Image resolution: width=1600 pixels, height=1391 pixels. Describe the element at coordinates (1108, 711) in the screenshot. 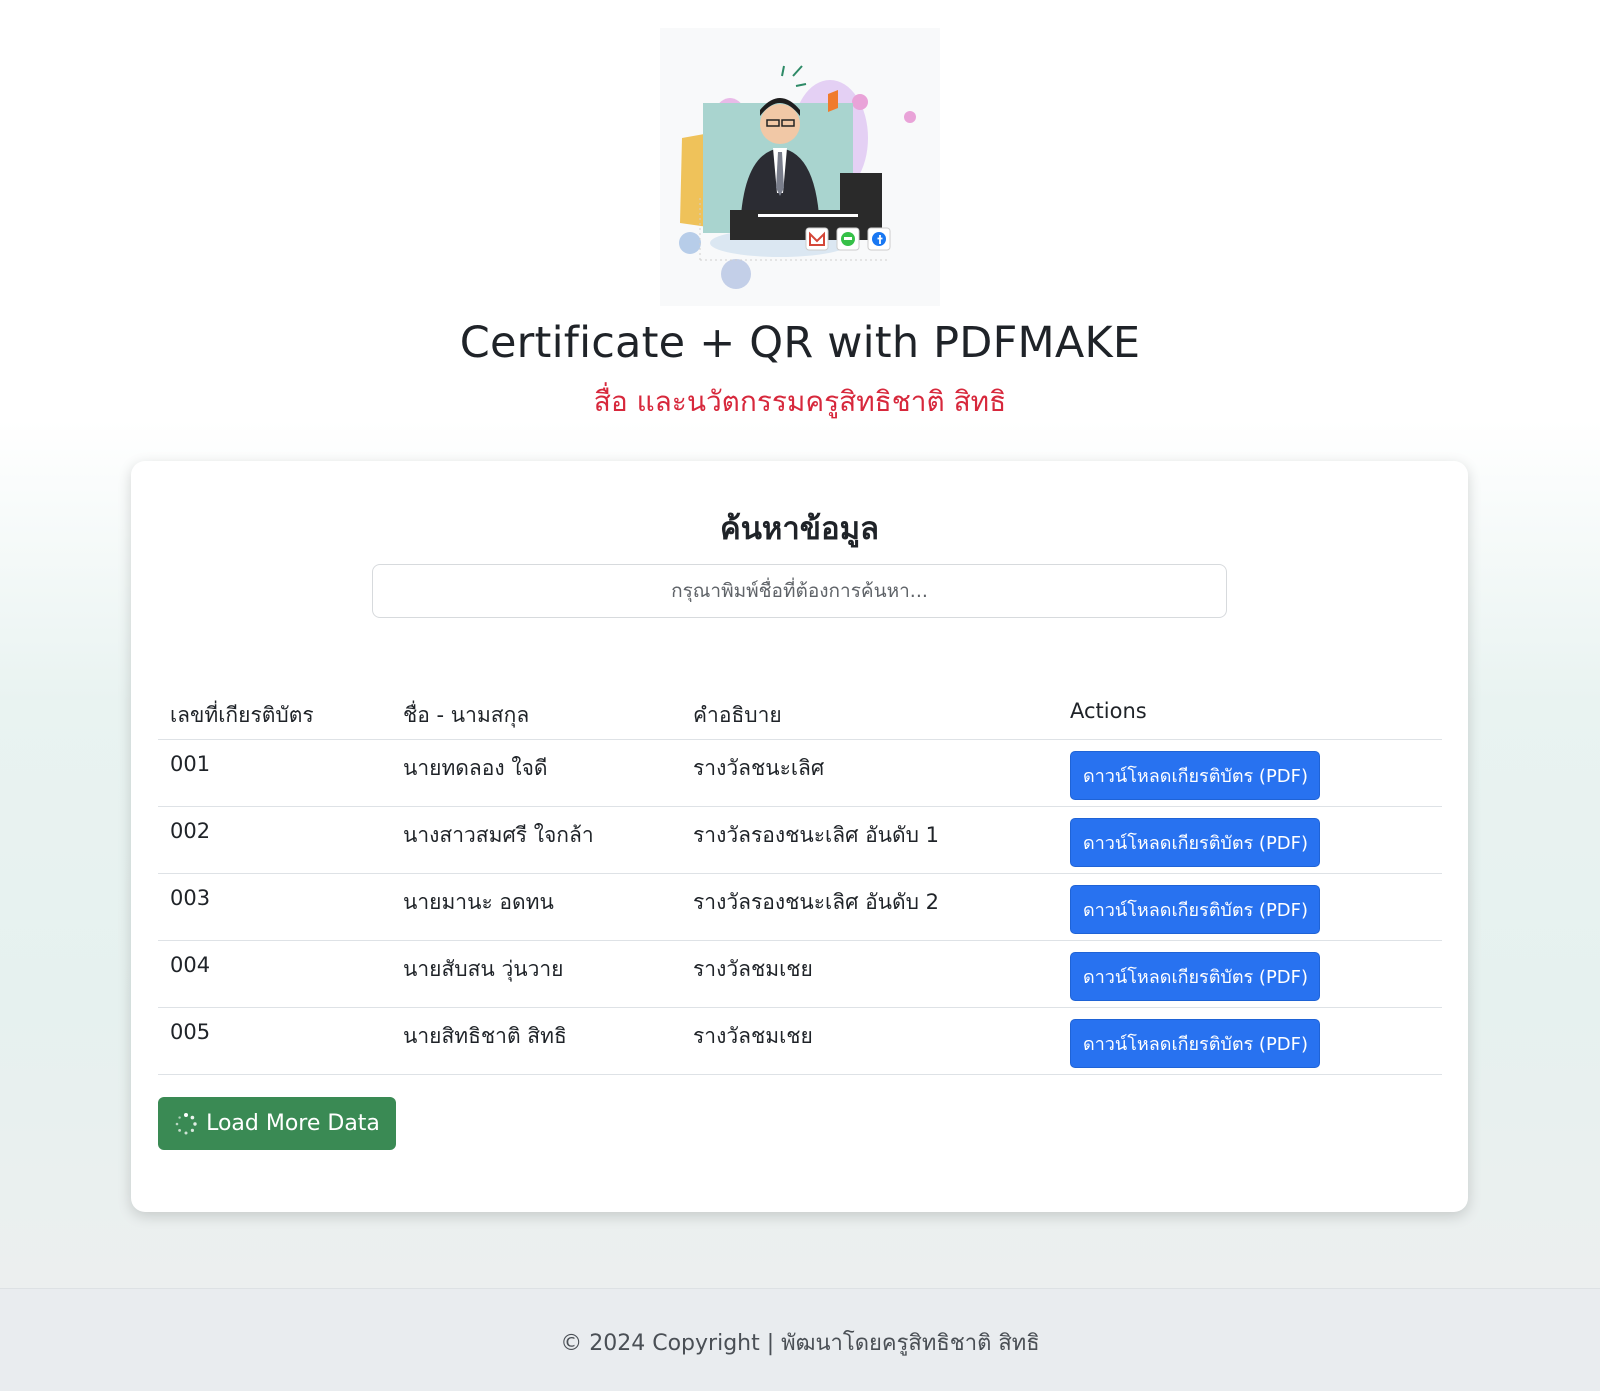

I see `header-actions: Actions` at that location.